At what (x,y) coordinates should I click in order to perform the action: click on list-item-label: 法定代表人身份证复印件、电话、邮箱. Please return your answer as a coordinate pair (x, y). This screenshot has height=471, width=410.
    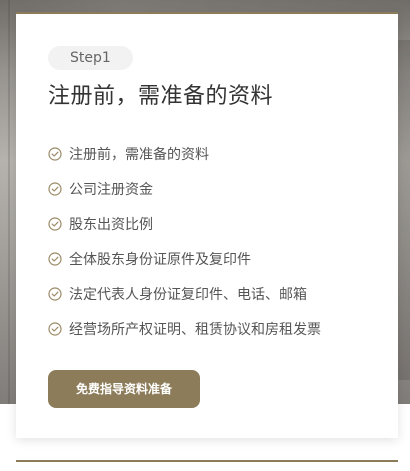
    Looking at the image, I should click on (188, 294).